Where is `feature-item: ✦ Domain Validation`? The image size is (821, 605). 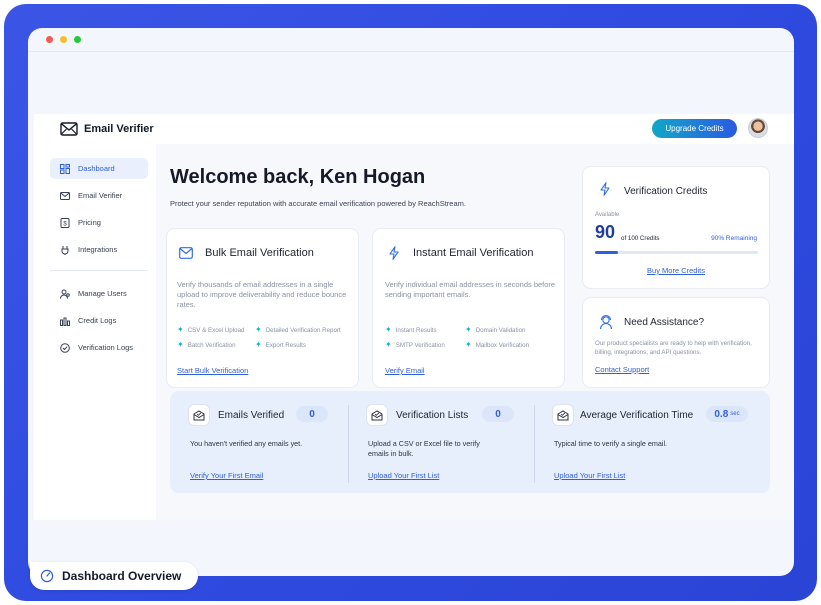 feature-item: ✦ Domain Validation is located at coordinates (495, 329).